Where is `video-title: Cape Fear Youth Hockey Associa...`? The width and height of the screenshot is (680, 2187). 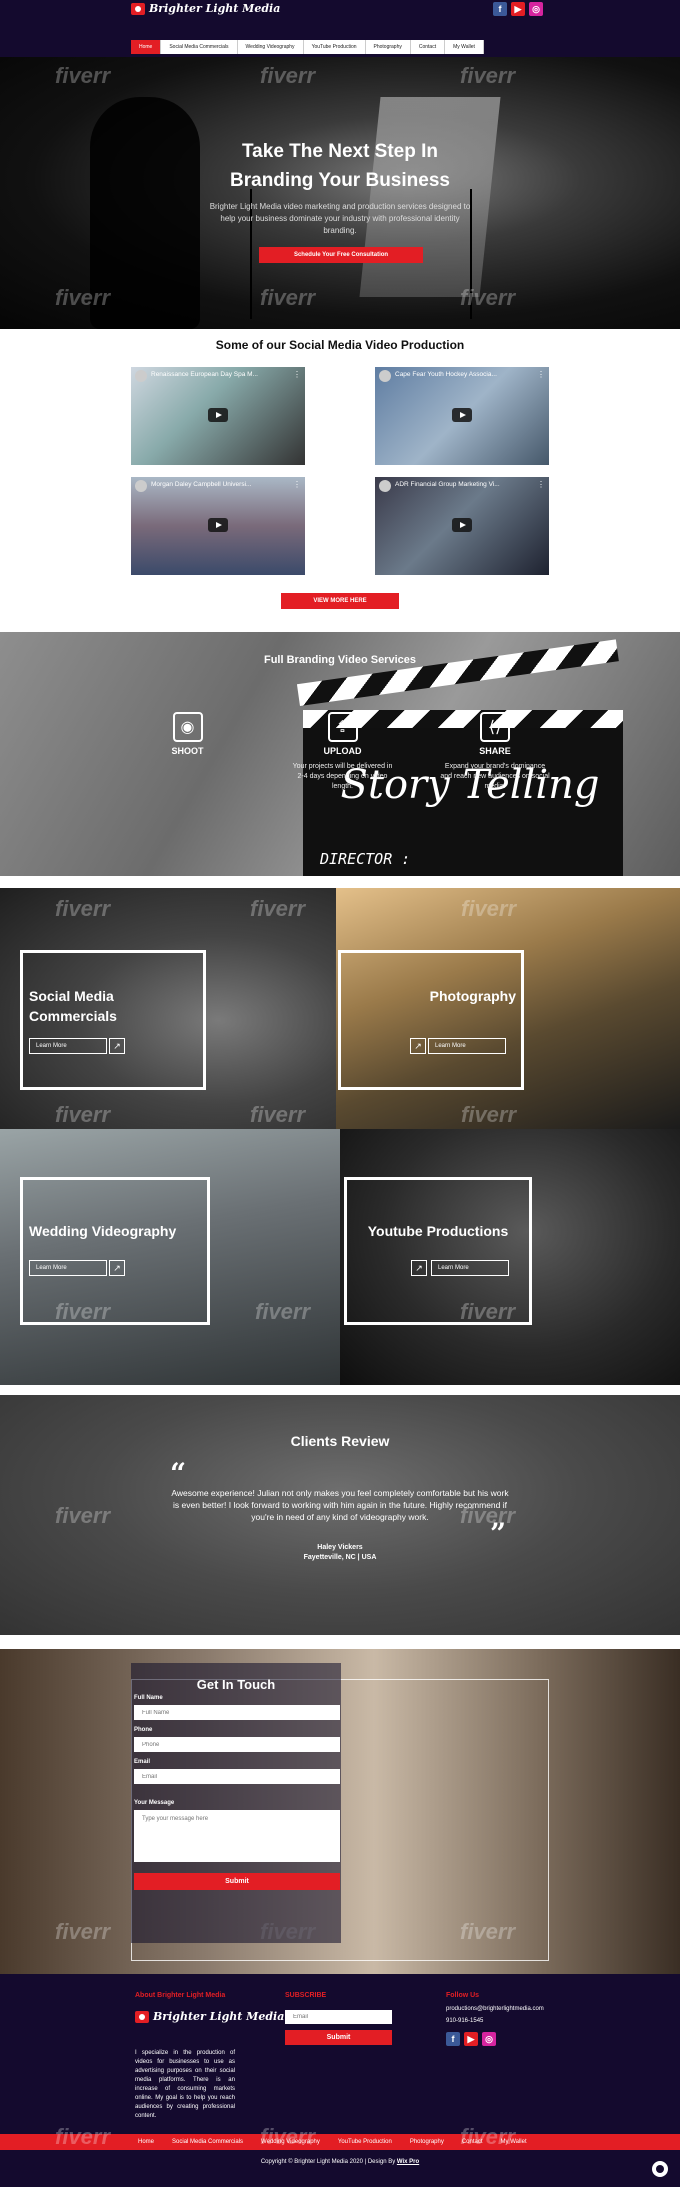
video-title: Cape Fear Youth Hockey Associa... is located at coordinates (446, 374).